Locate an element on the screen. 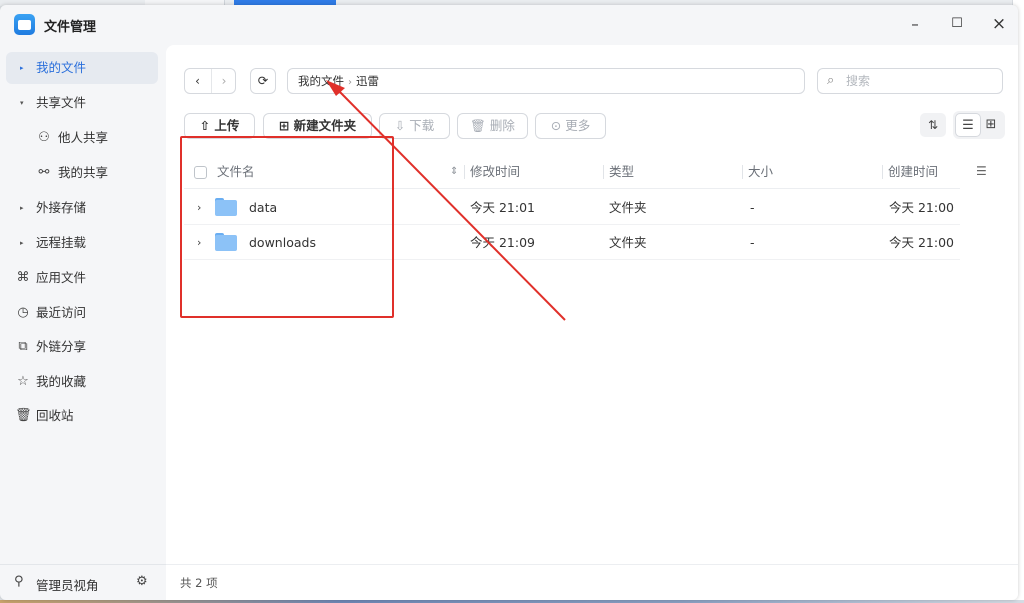 Image resolution: width=1024 pixels, height=603 pixels. user-share-icon: ⚇ is located at coordinates (44, 137).